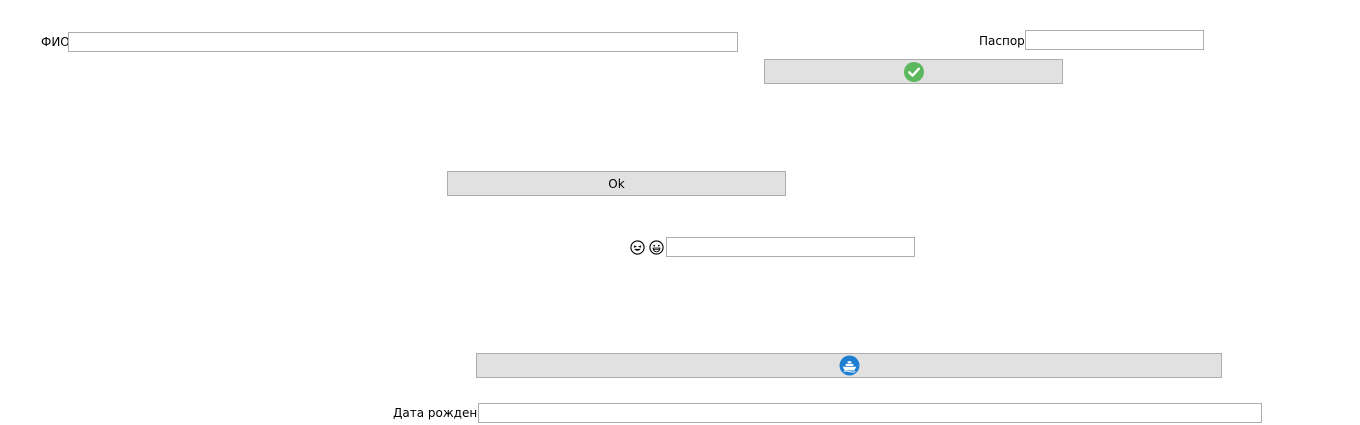 The width and height of the screenshot is (1360, 425). What do you see at coordinates (403, 42) in the screenshot?
I see `fio-input` at bounding box center [403, 42].